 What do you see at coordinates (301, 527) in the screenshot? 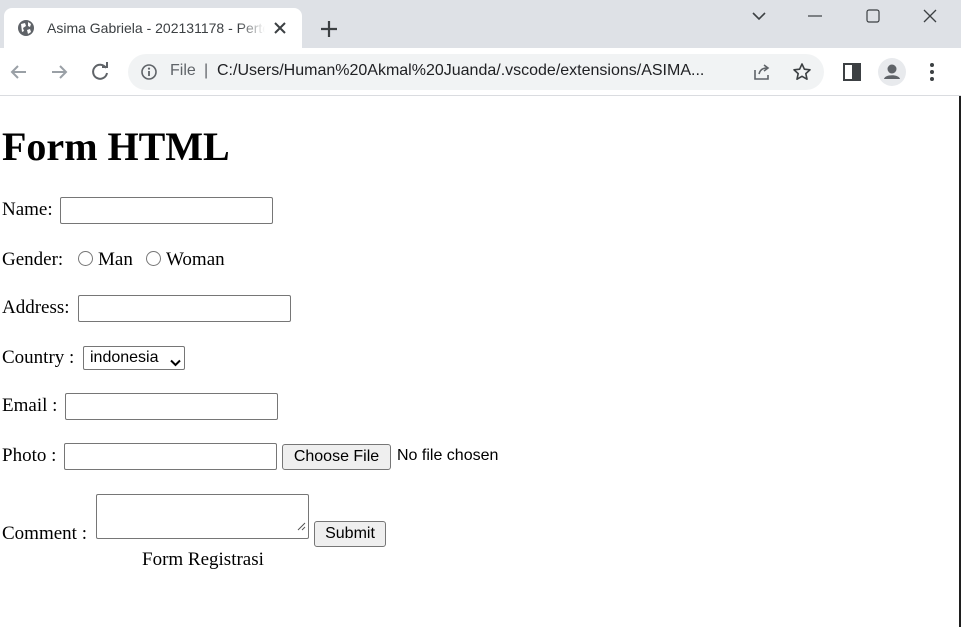
I see `resize-grip-icon` at bounding box center [301, 527].